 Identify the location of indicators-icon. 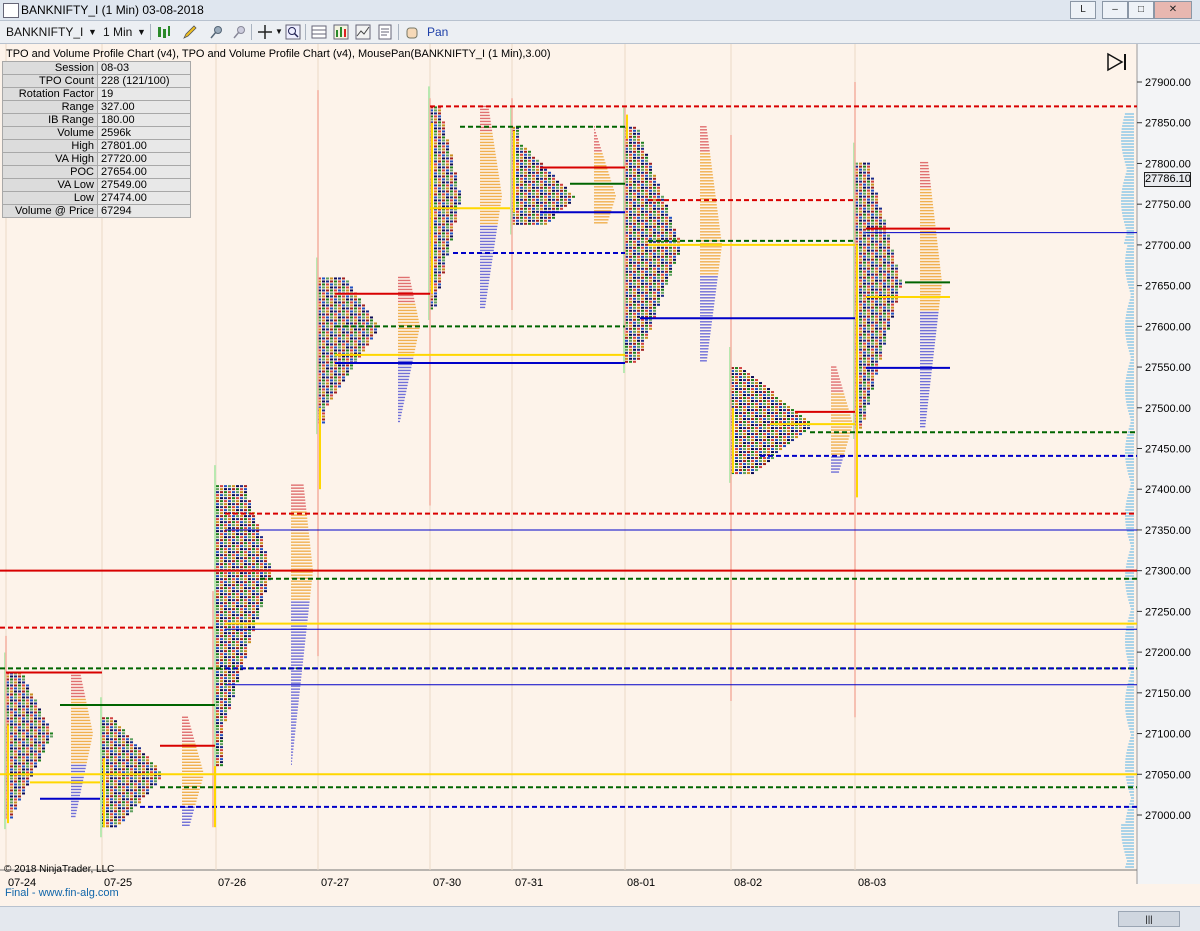
(341, 32).